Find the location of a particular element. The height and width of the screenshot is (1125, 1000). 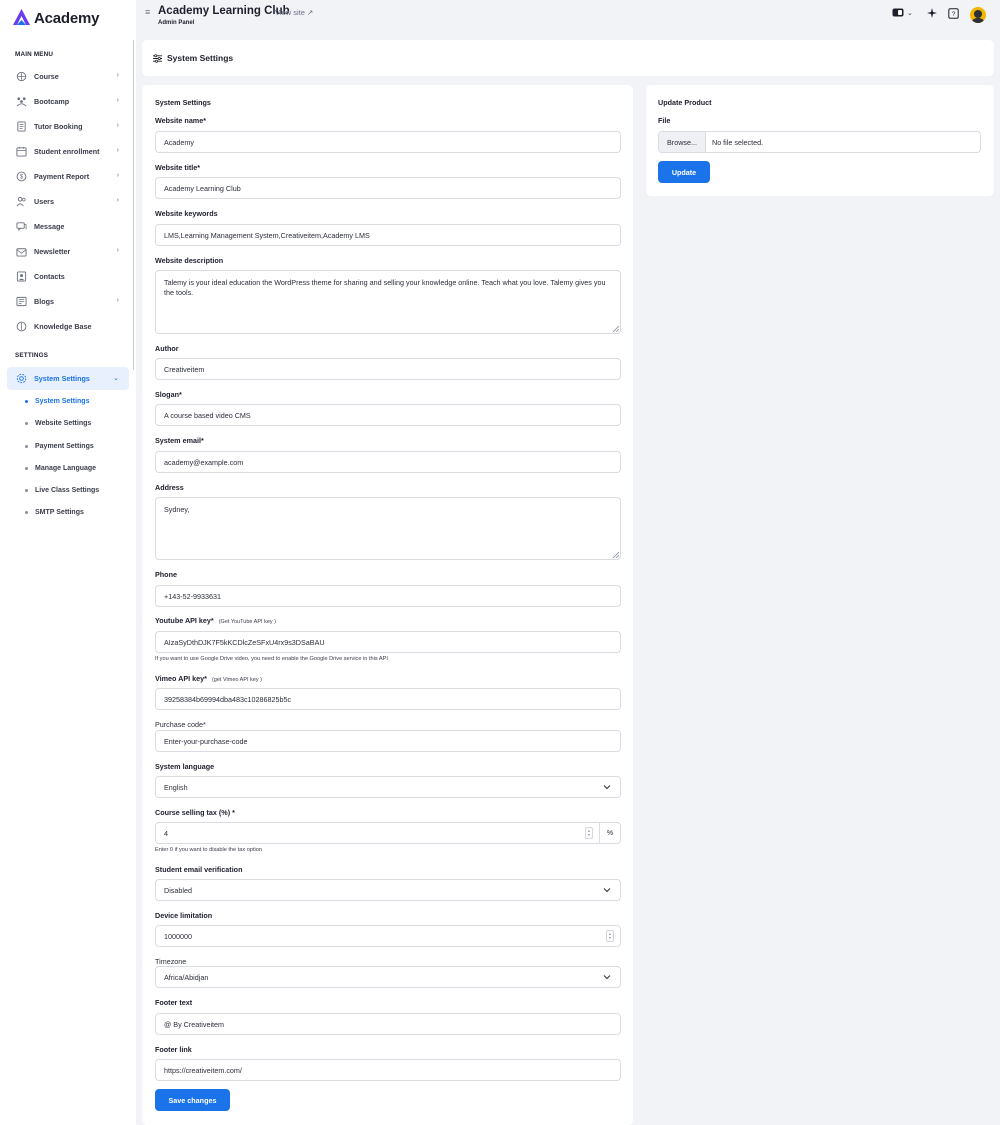

timezone-value: Africa/Abidjan is located at coordinates (186, 977).